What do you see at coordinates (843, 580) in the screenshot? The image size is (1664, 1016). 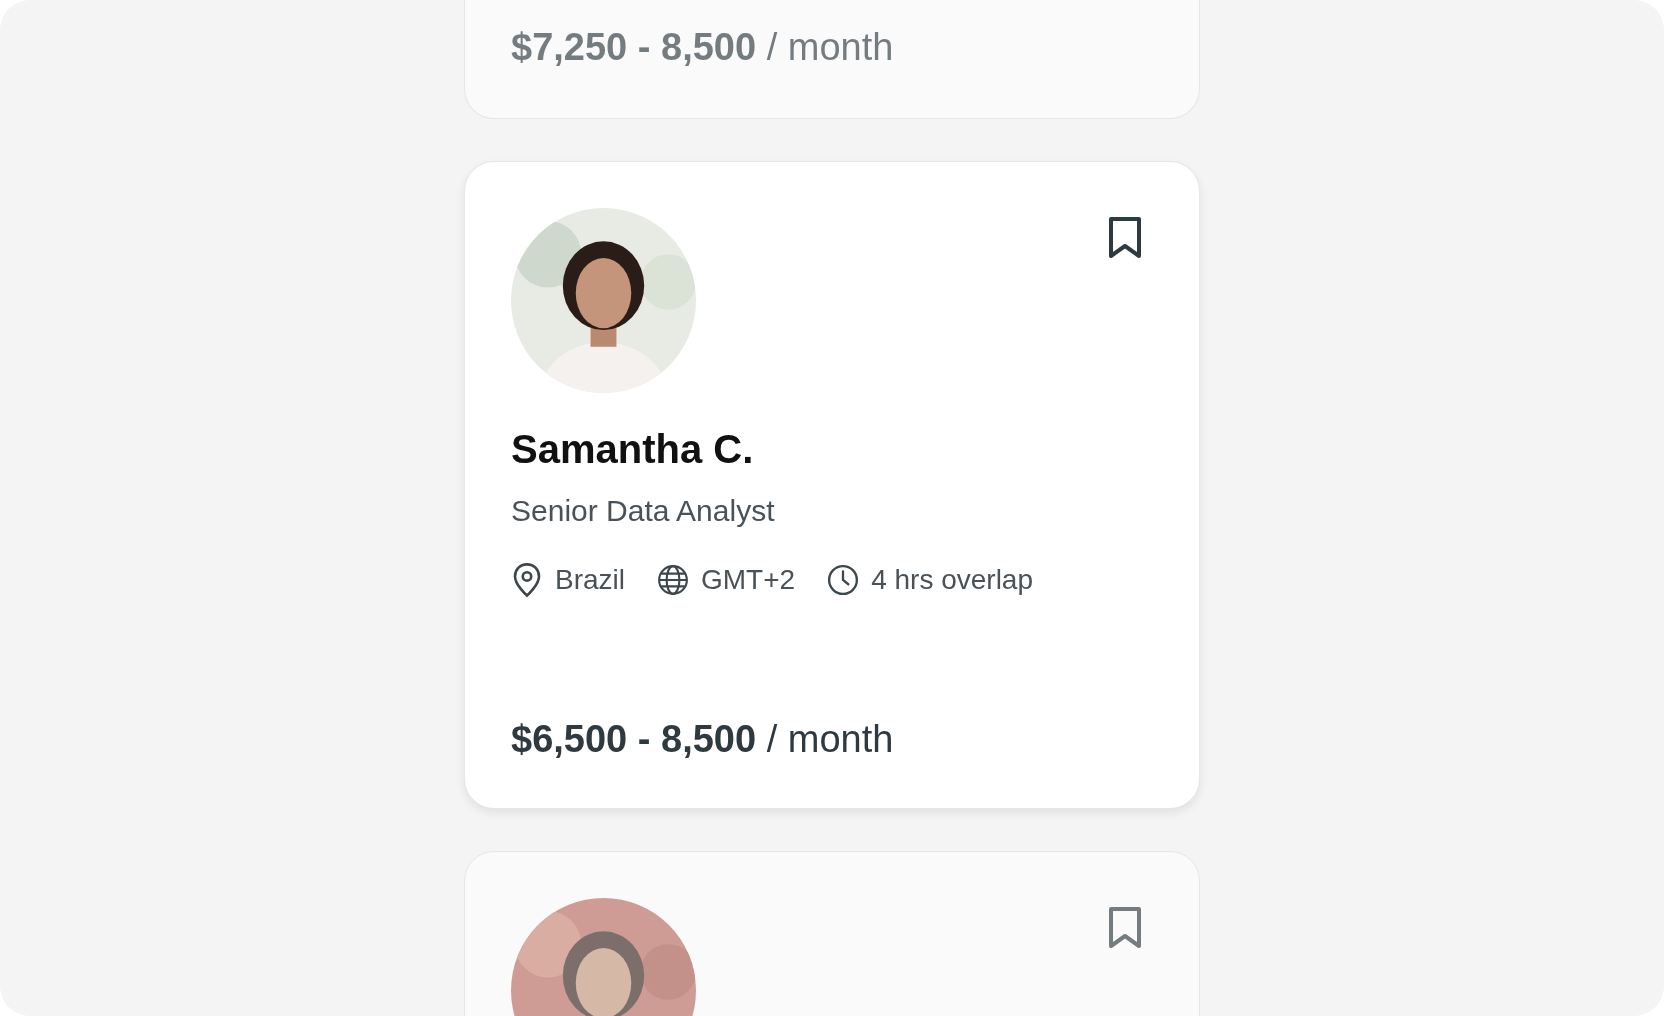 I see `clock-icon` at bounding box center [843, 580].